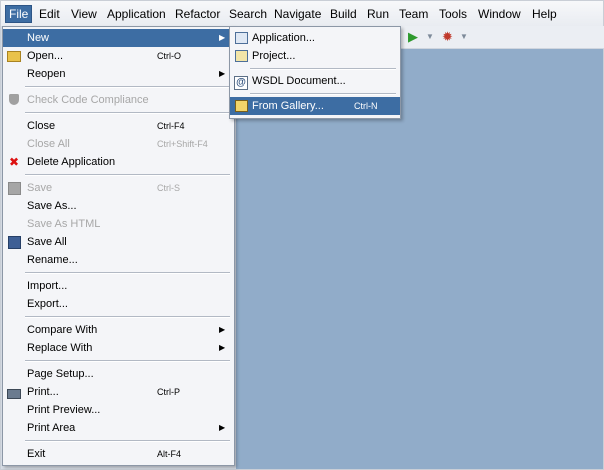  Describe the element at coordinates (118, 144) in the screenshot. I see `menu-item-close-all: Close All Ctrl+Shift-F4` at that location.